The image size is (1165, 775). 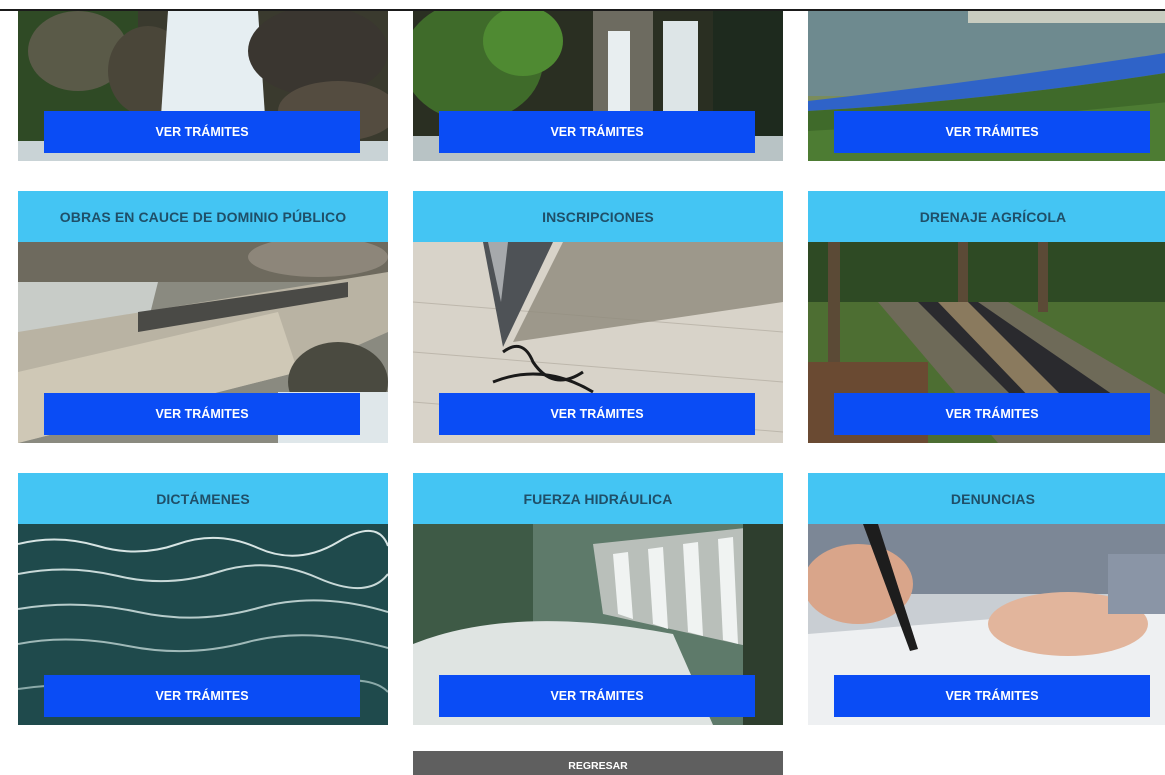 What do you see at coordinates (203, 216) in the screenshot?
I see `card-title: OBRAS EN CAUCE DE DOMINIO PÚBLICO` at bounding box center [203, 216].